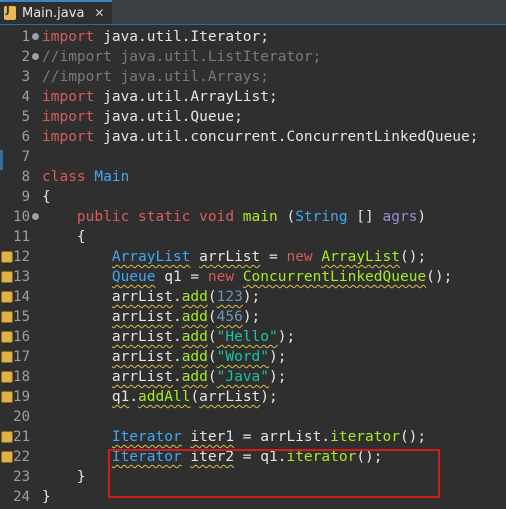 This screenshot has width=506, height=509. What do you see at coordinates (99, 13) in the screenshot?
I see `close-icon: ✕` at bounding box center [99, 13].